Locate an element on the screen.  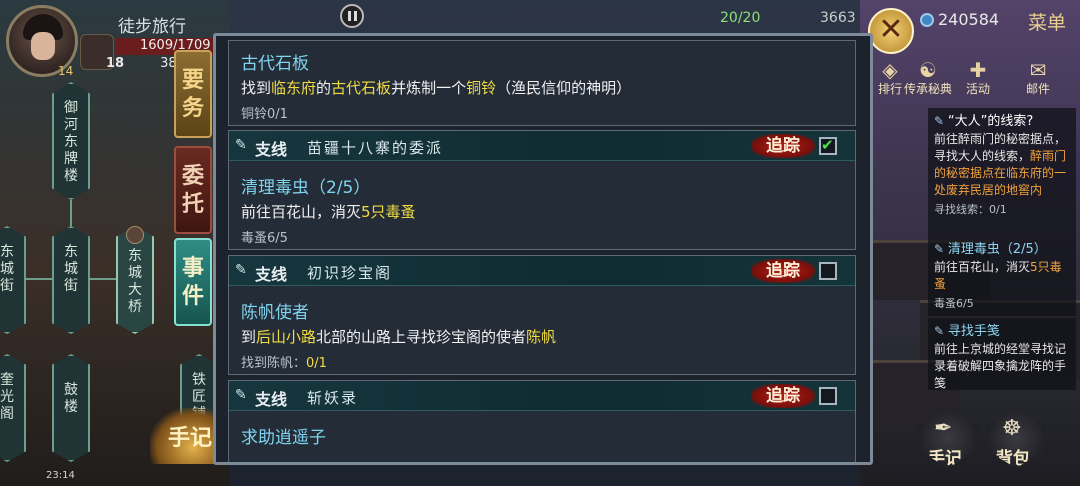
tracker-item: ✎ 寻找手笺 前往上京城的经堂寻找记录着破解四象擒龙阵的手笺 is located at coordinates (1002, 354).